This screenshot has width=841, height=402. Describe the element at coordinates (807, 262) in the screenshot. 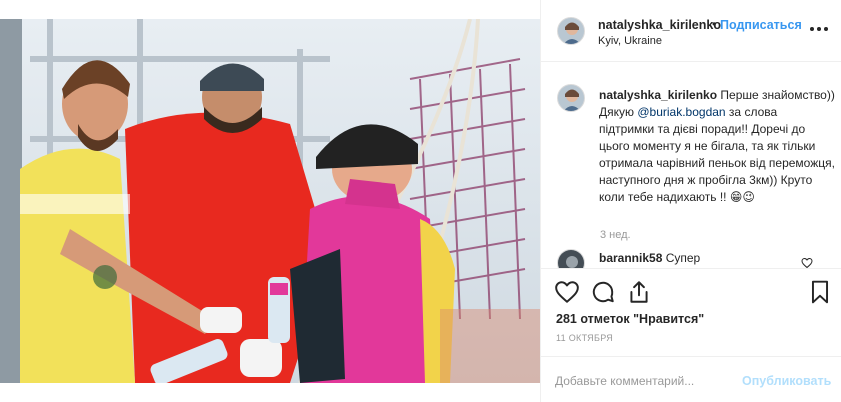

I see `comment-like-heart-icon` at that location.